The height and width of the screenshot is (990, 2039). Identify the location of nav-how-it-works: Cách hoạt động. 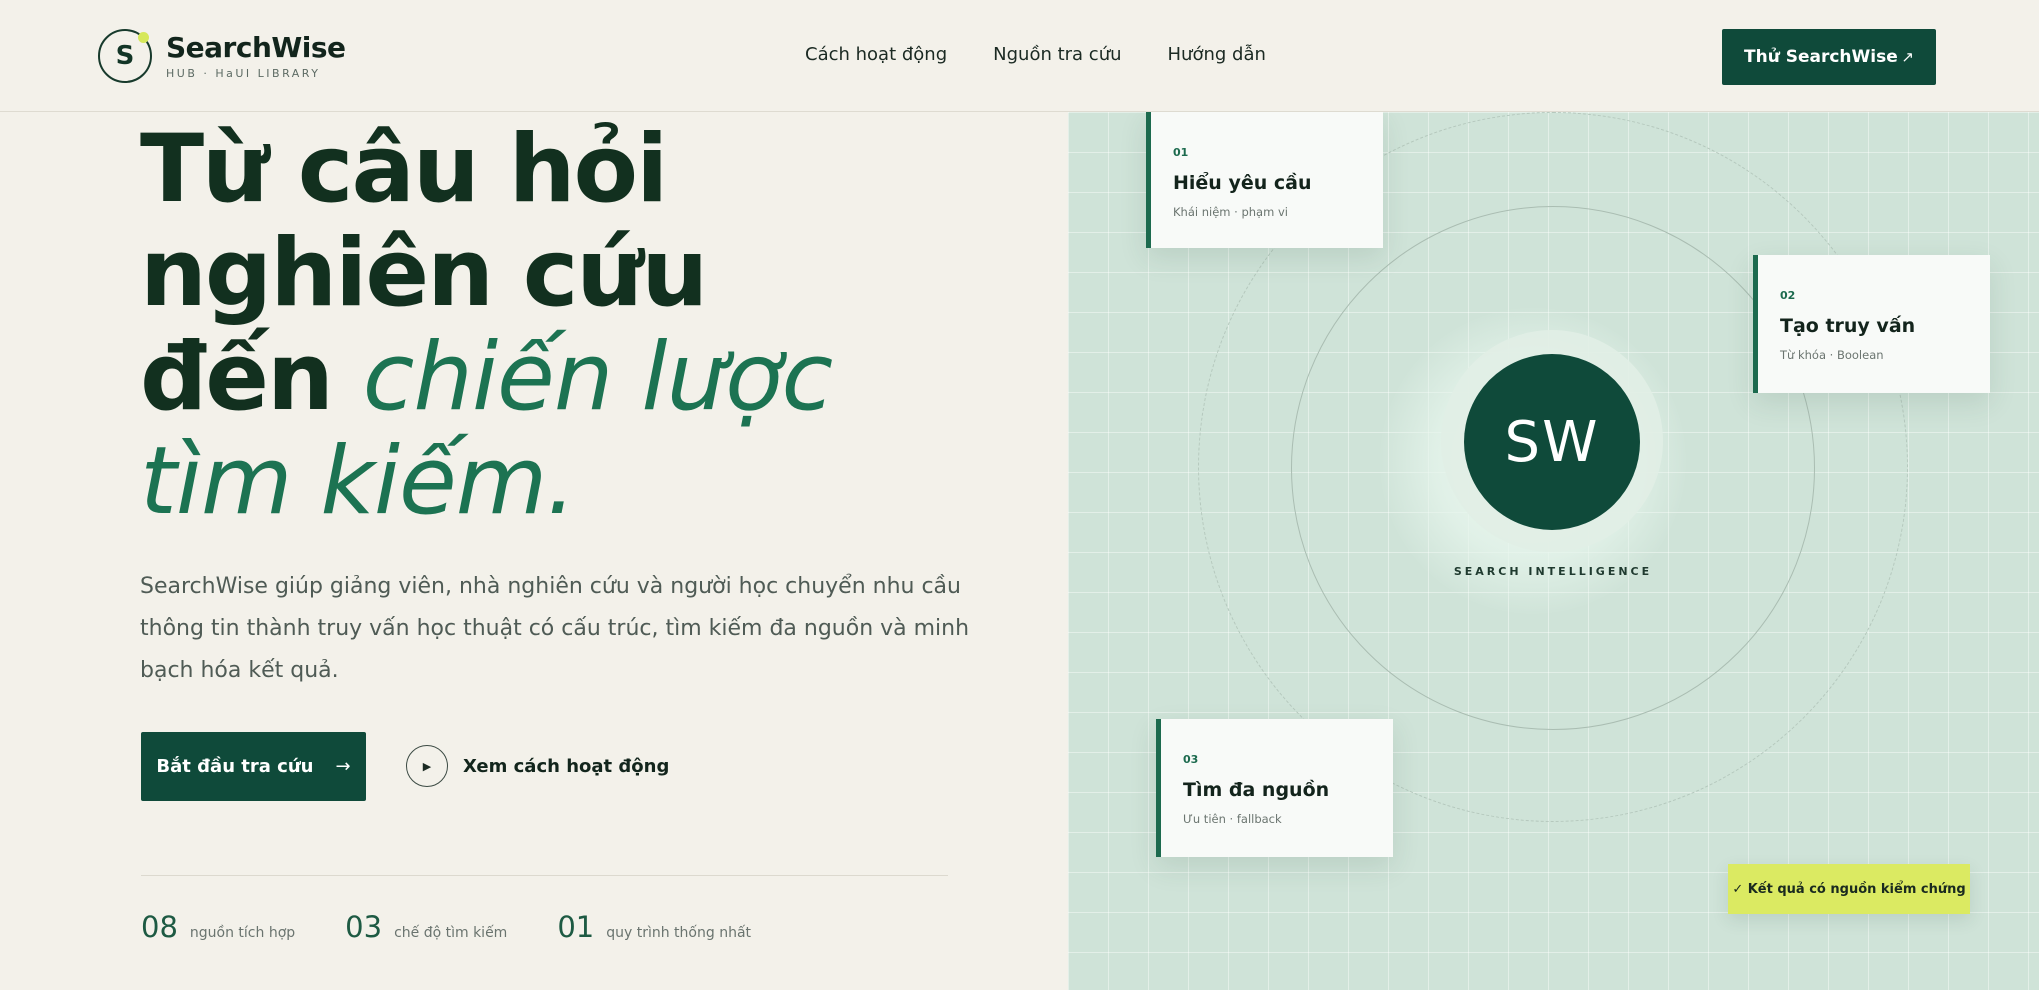
(876, 54).